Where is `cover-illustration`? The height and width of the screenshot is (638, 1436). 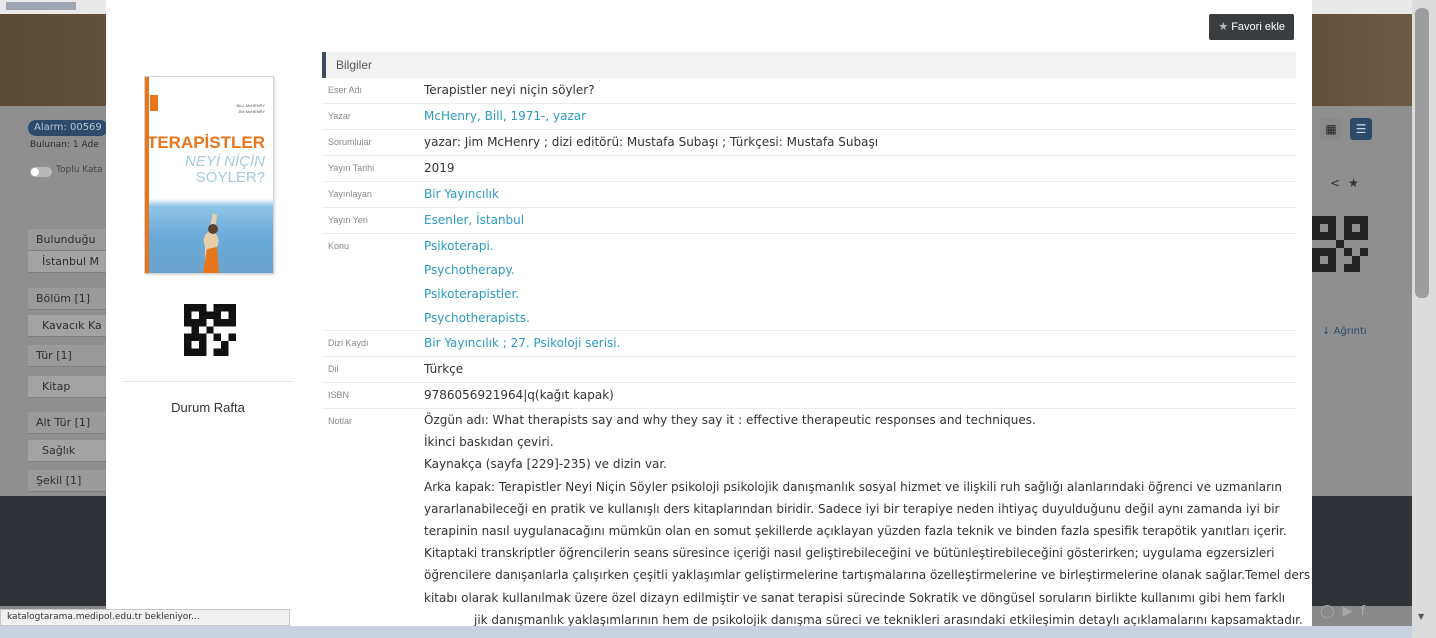 cover-illustration is located at coordinates (211, 243).